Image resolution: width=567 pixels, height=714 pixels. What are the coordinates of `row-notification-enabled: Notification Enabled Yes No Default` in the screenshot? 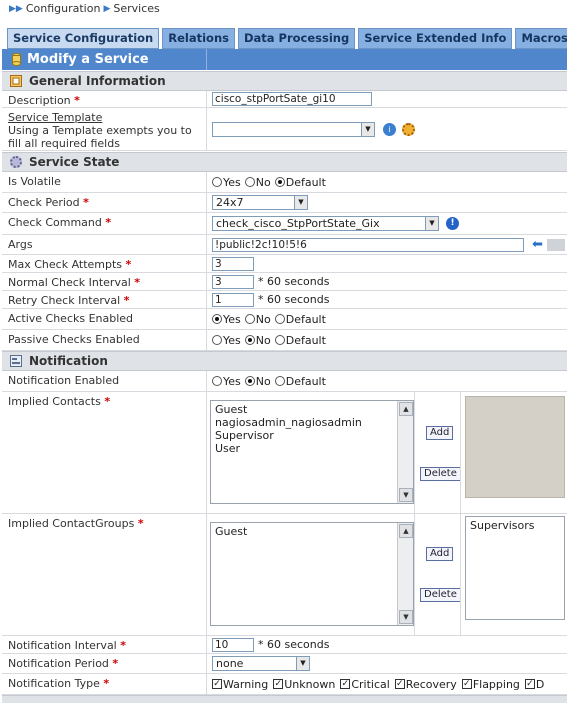 It's located at (284, 381).